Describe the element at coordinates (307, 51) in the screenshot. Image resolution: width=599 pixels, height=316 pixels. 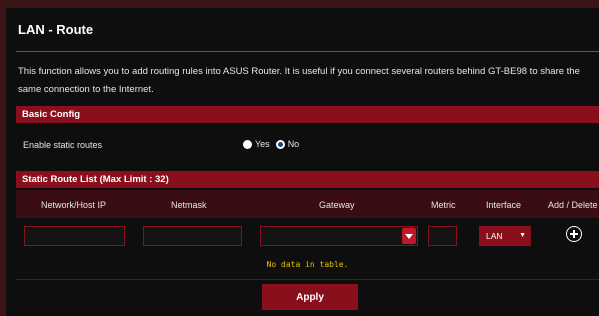
I see `title-divider` at that location.